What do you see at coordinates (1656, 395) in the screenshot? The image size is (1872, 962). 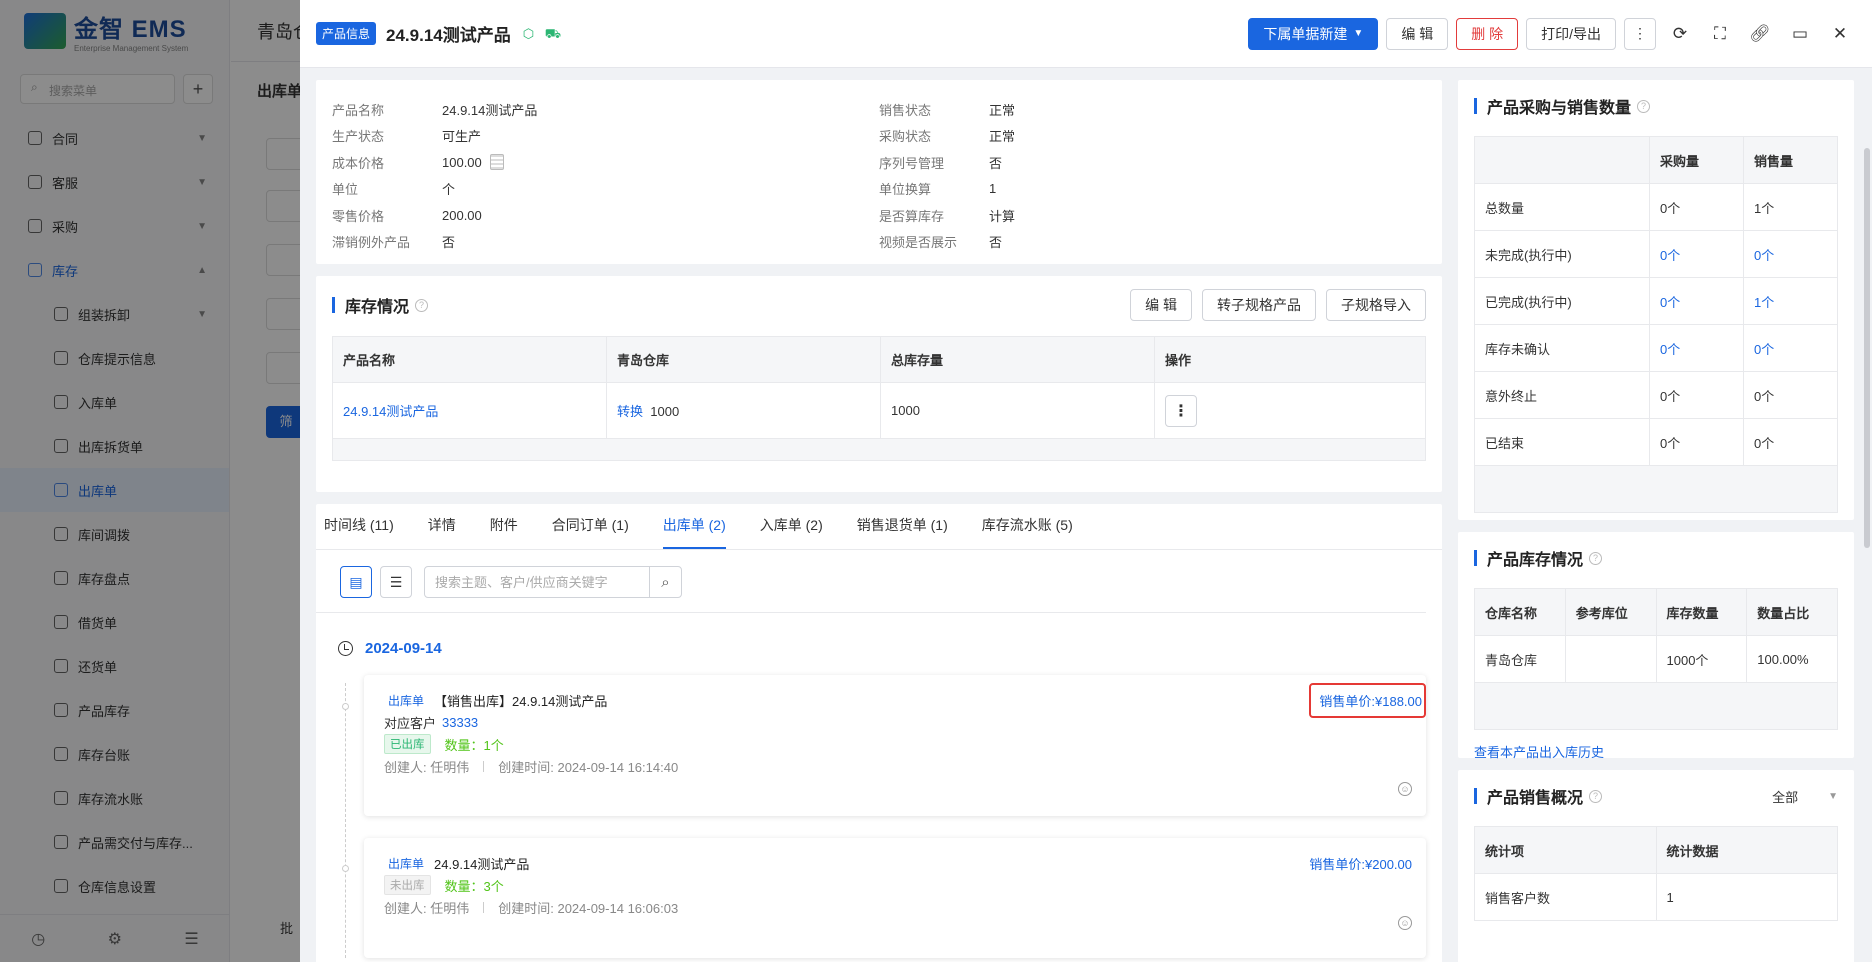 I see `table-row: 意外终止 0个 0个` at bounding box center [1656, 395].